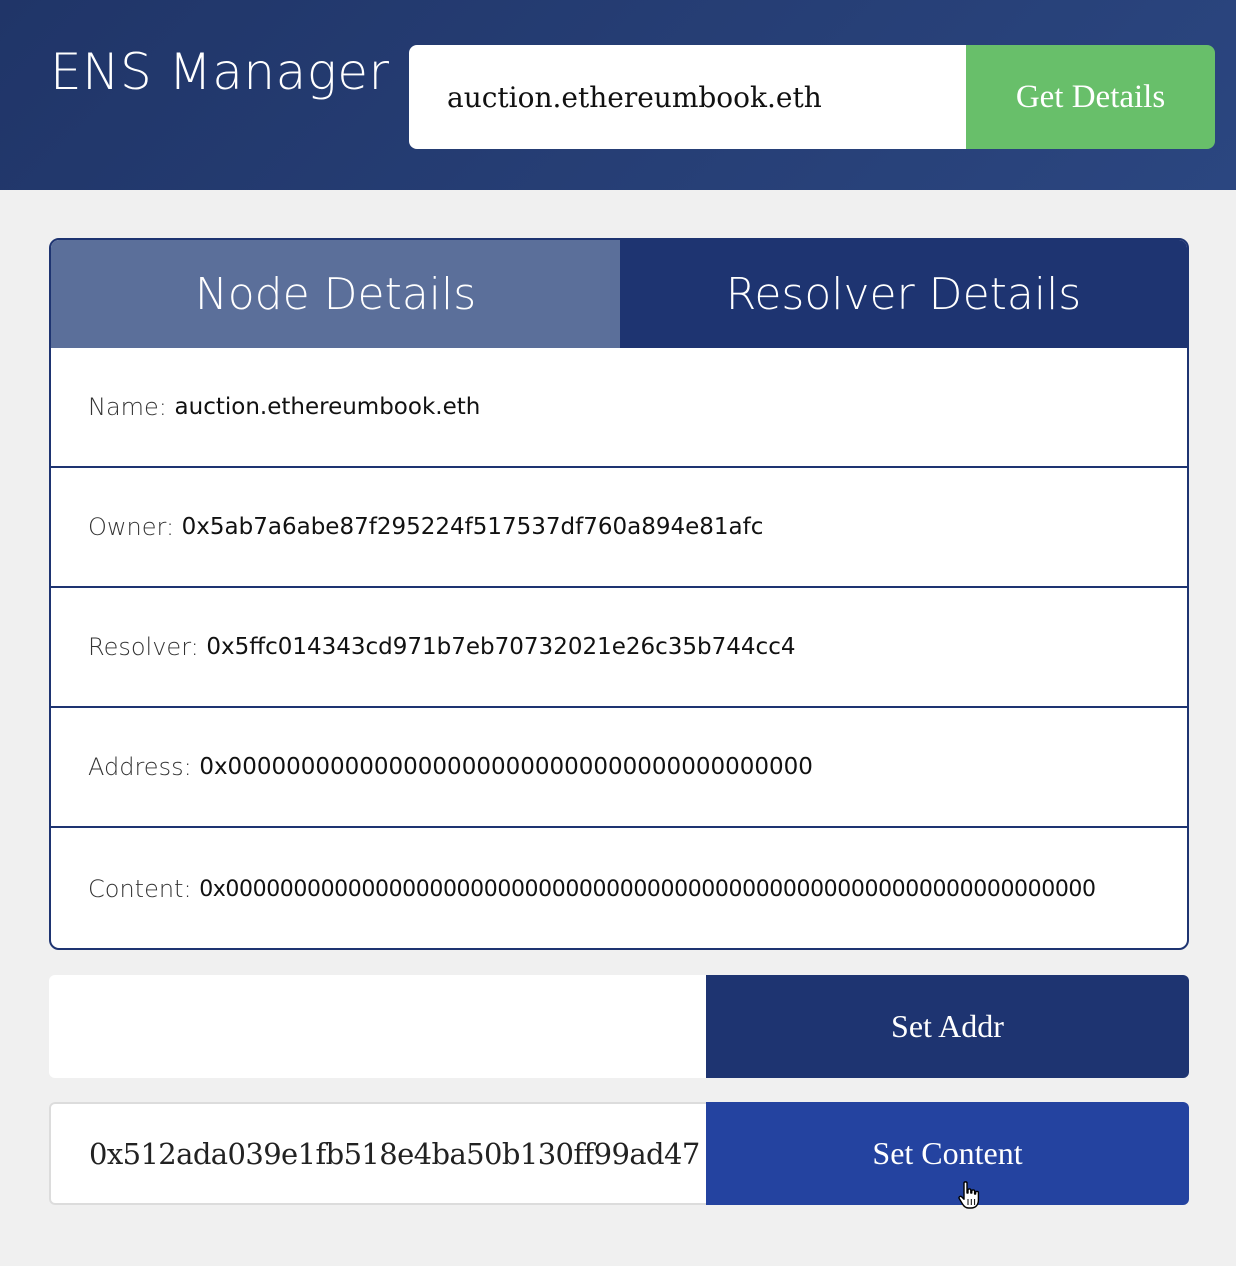  I want to click on tab-resolver-details: Resolver Details, so click(903, 294).